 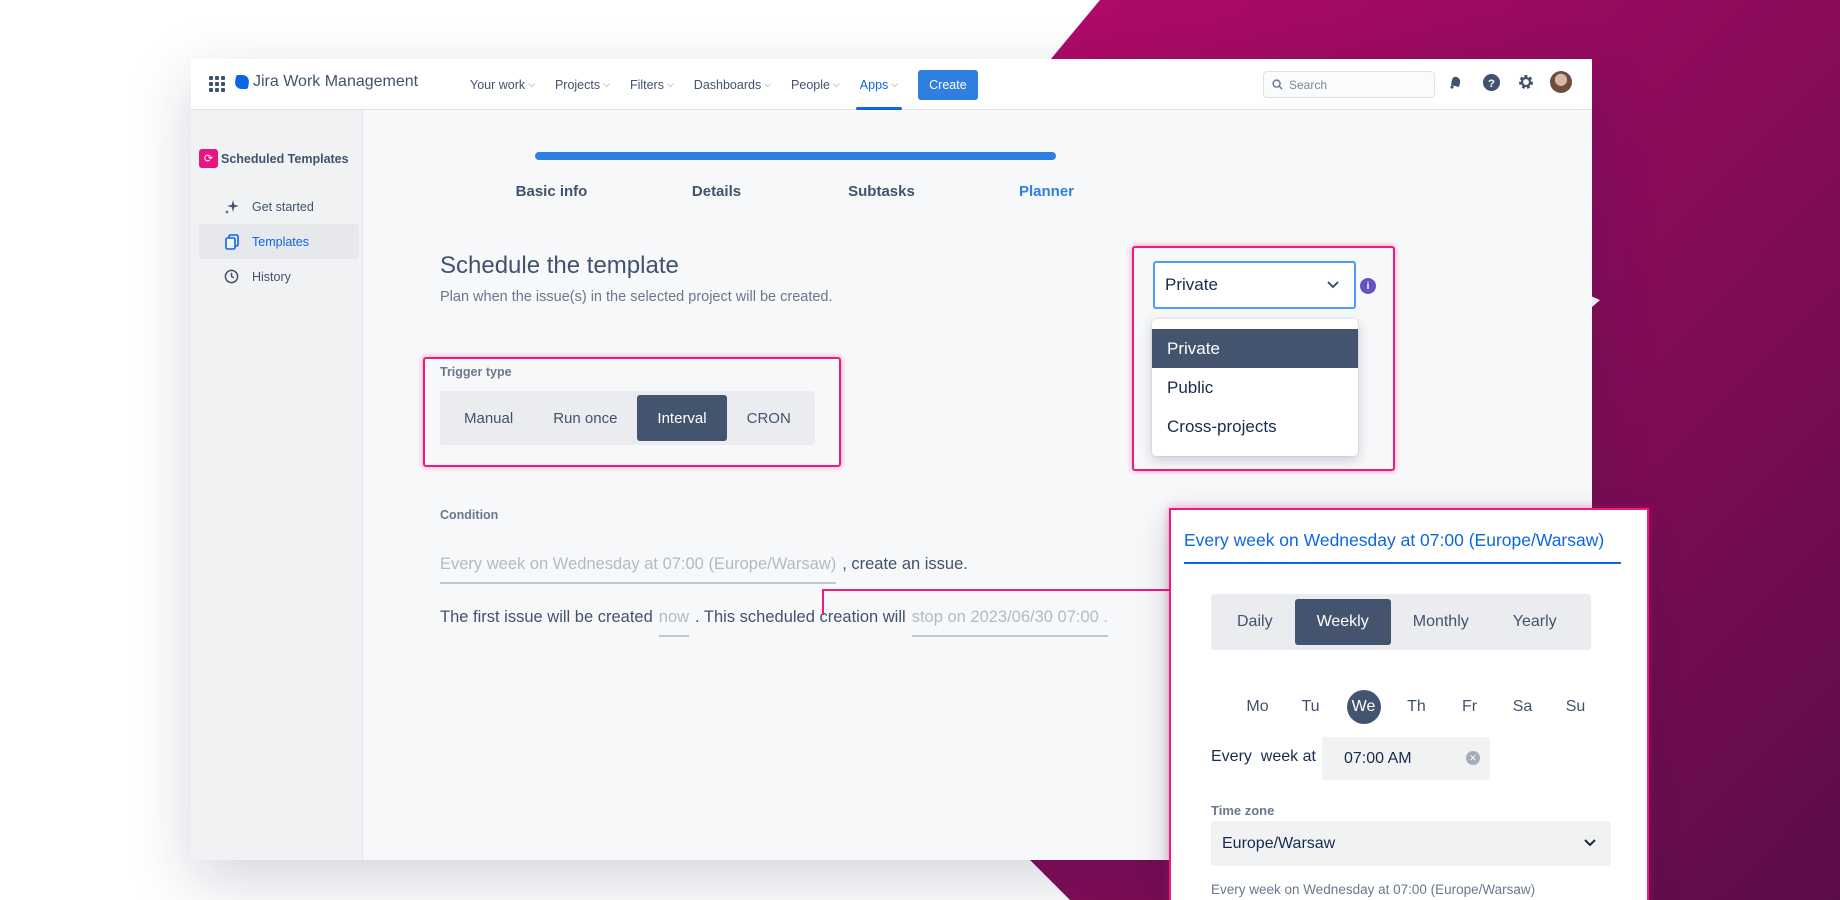 I want to click on visibility-select: Private, so click(x=1254, y=285).